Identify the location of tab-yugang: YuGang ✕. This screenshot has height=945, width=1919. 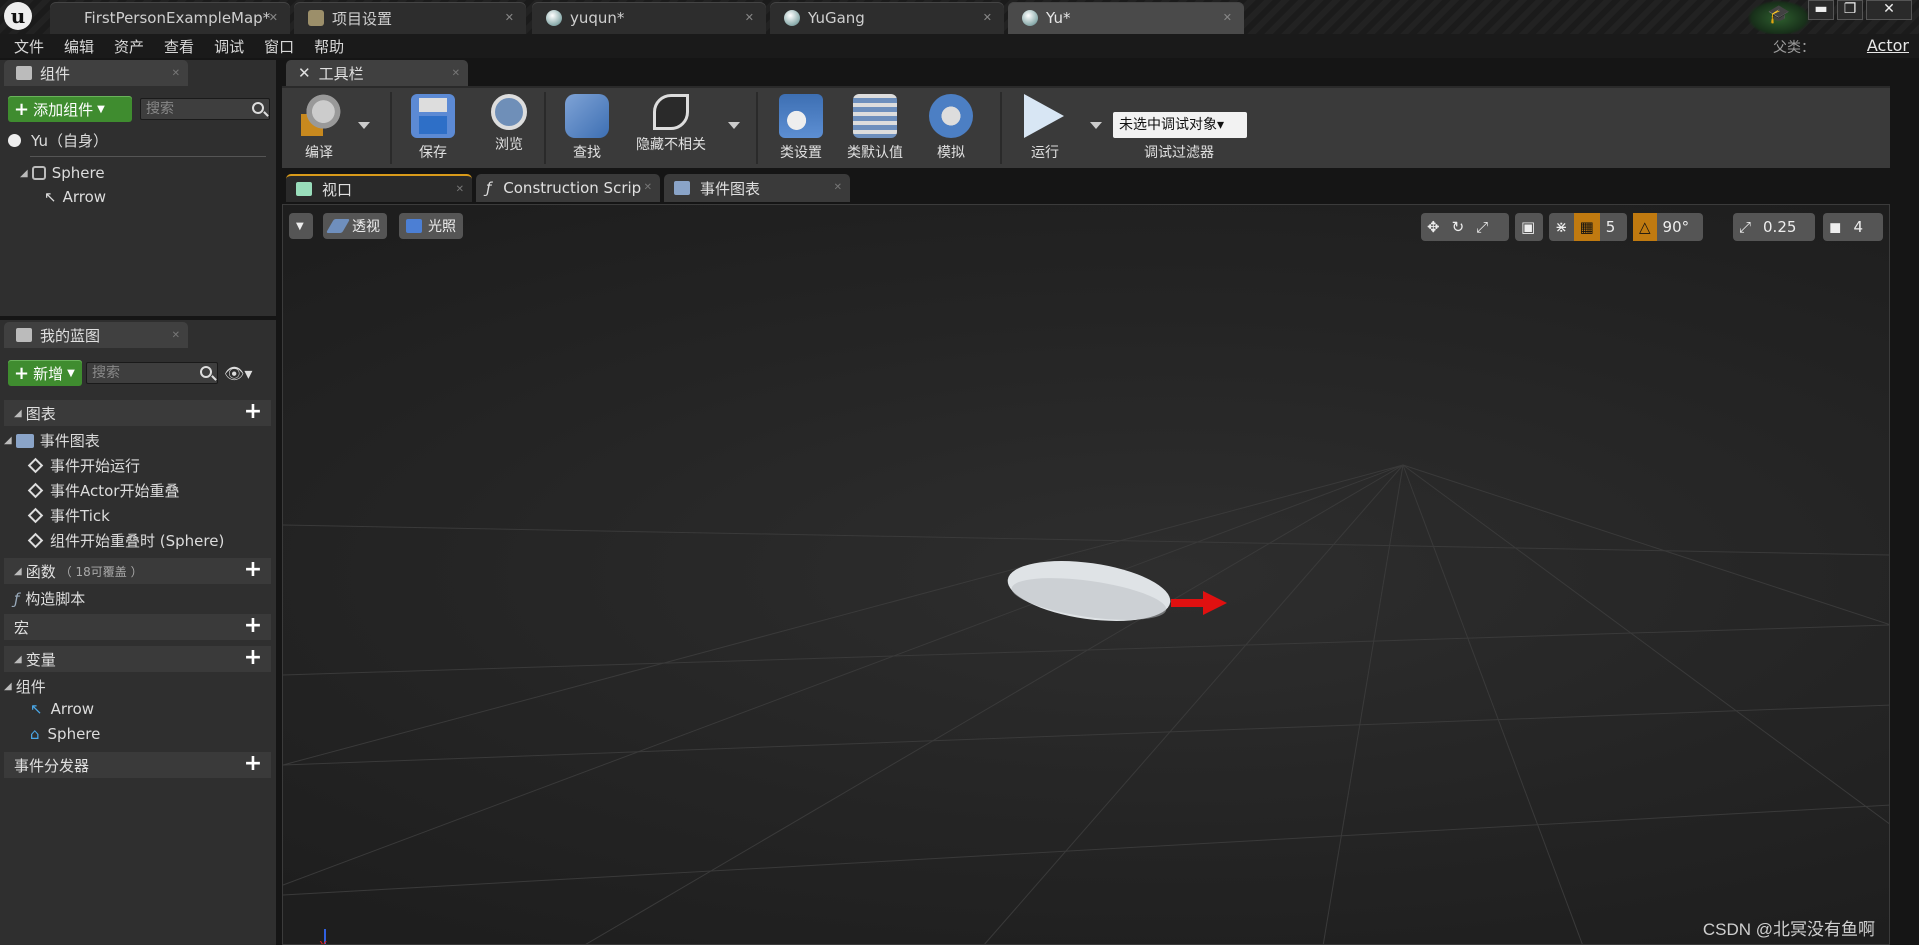
(887, 18).